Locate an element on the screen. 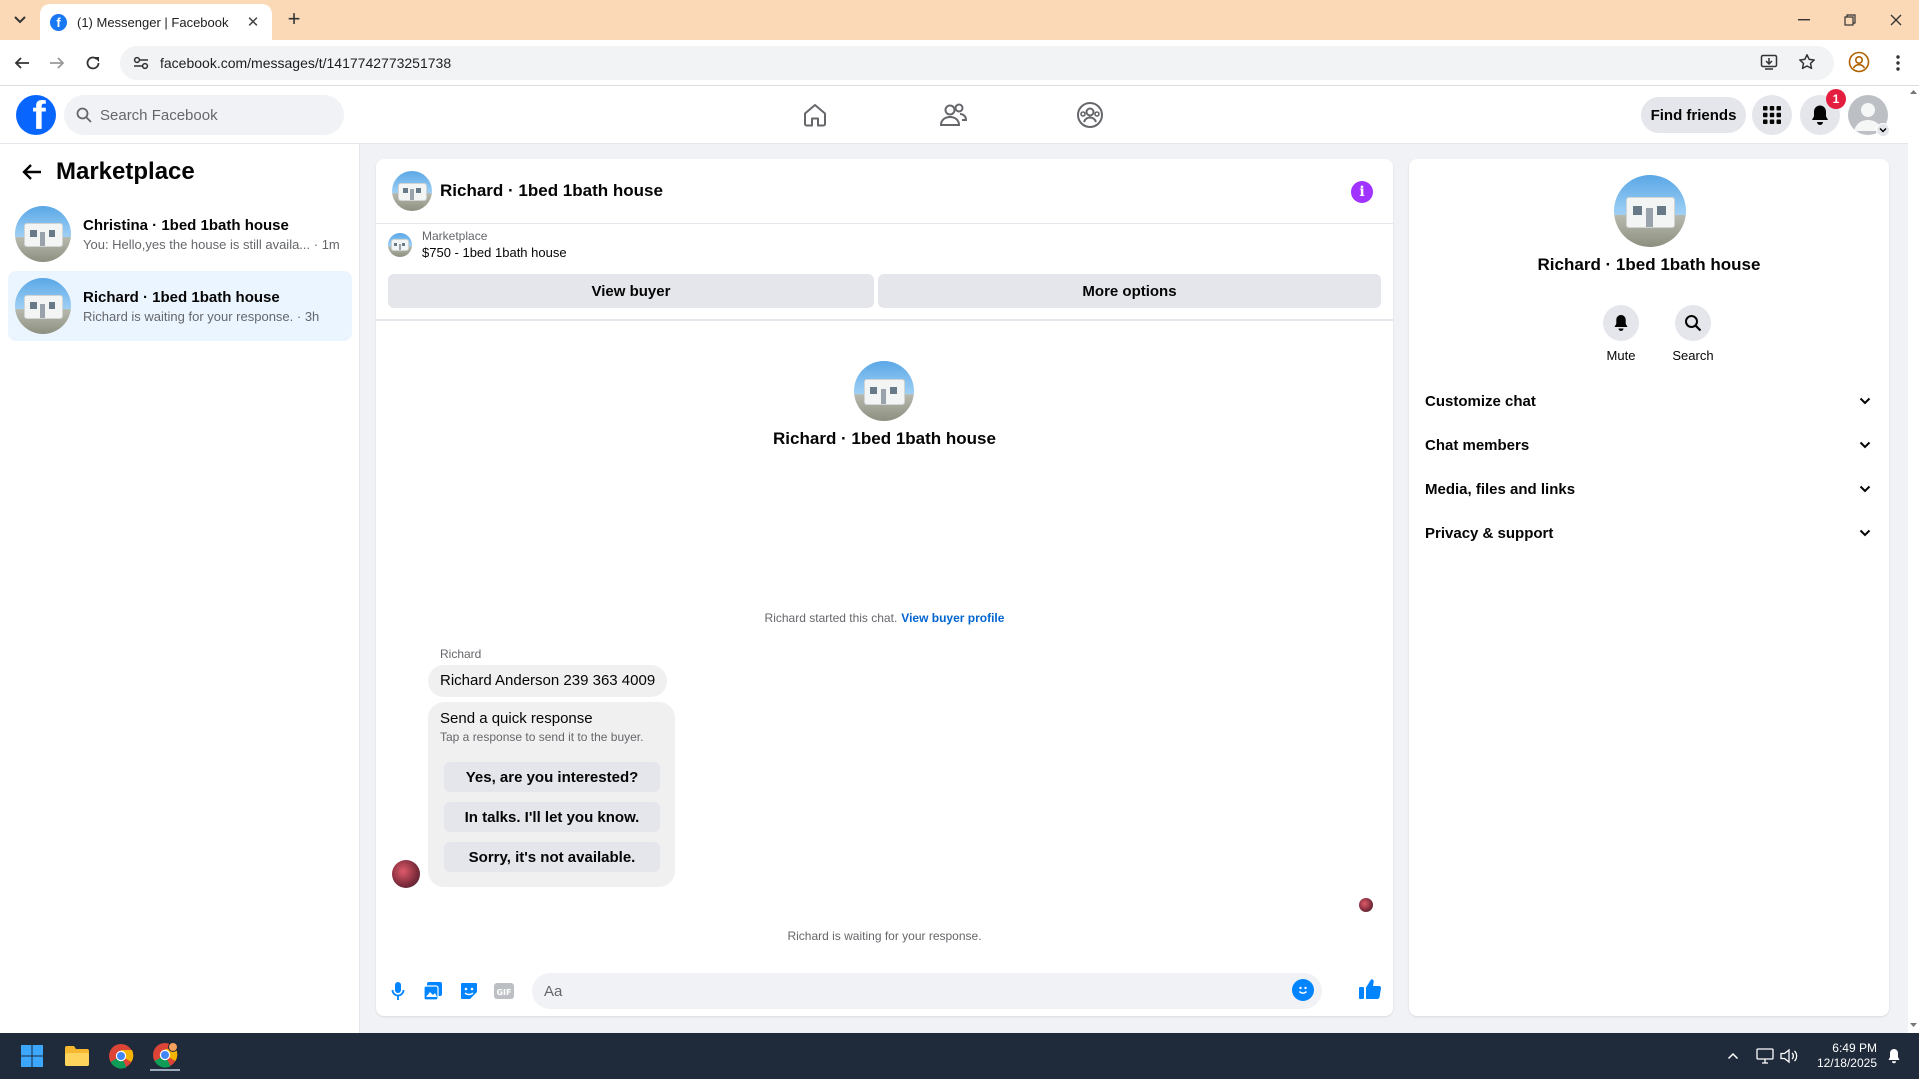 The image size is (1919, 1079). close-tab-icon: ✕ is located at coordinates (253, 22).